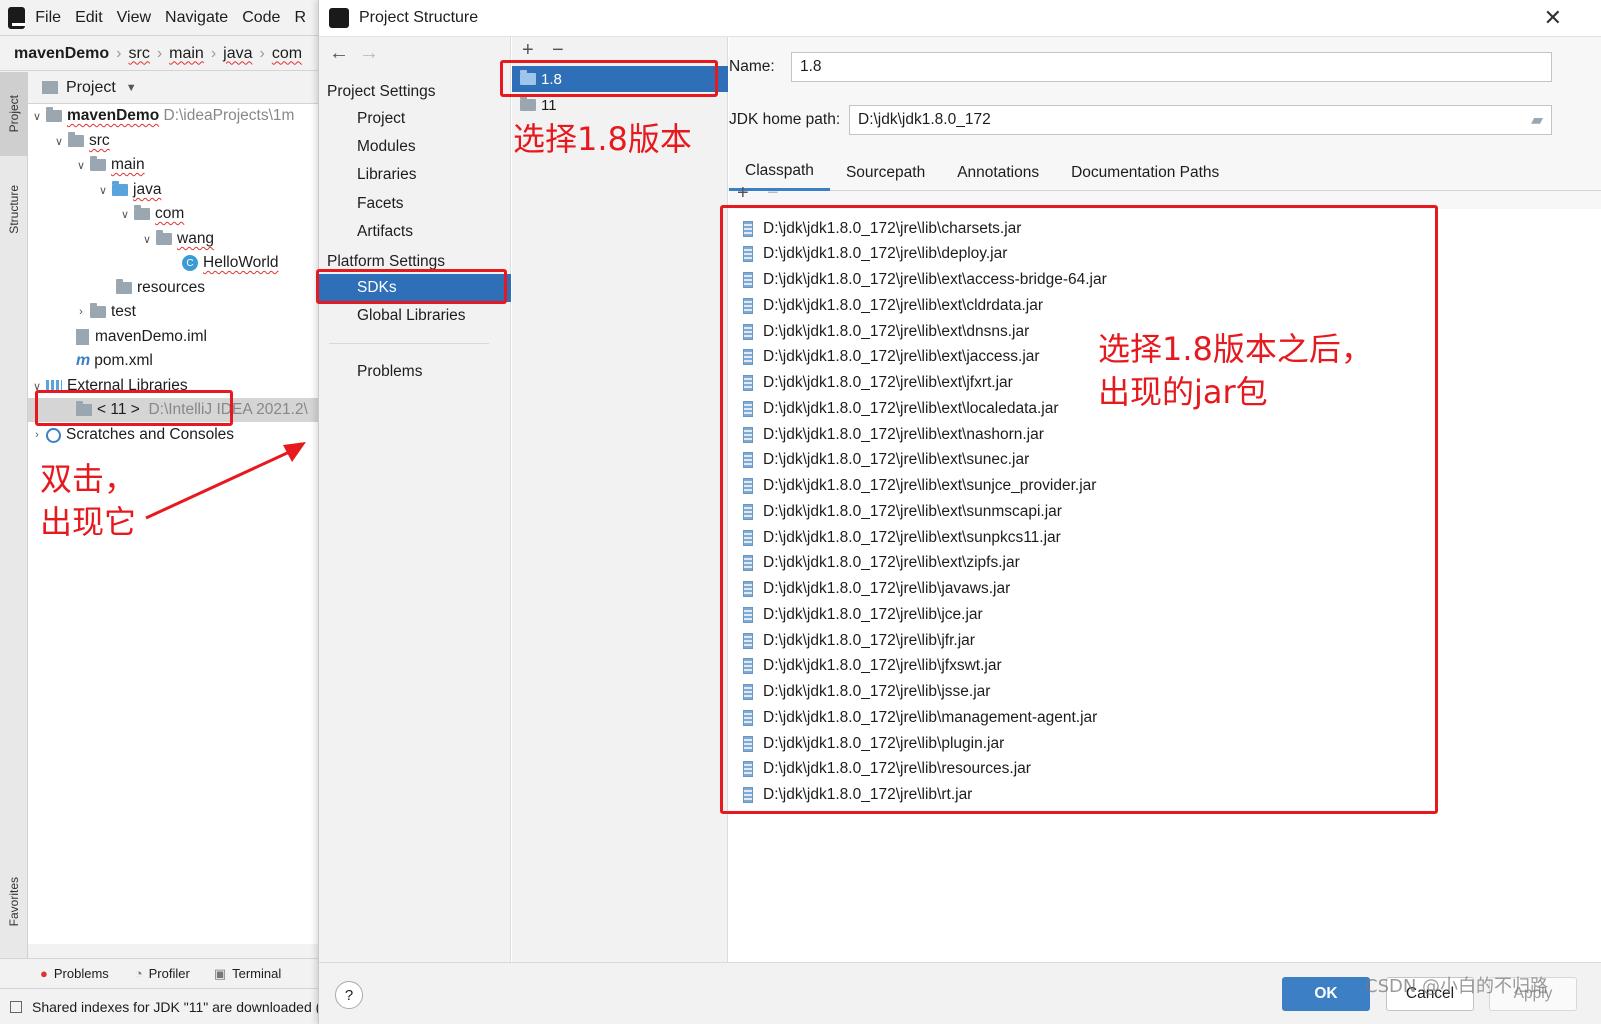 The width and height of the screenshot is (1601, 1024). What do you see at coordinates (134, 18) in the screenshot?
I see `menu-view: View` at bounding box center [134, 18].